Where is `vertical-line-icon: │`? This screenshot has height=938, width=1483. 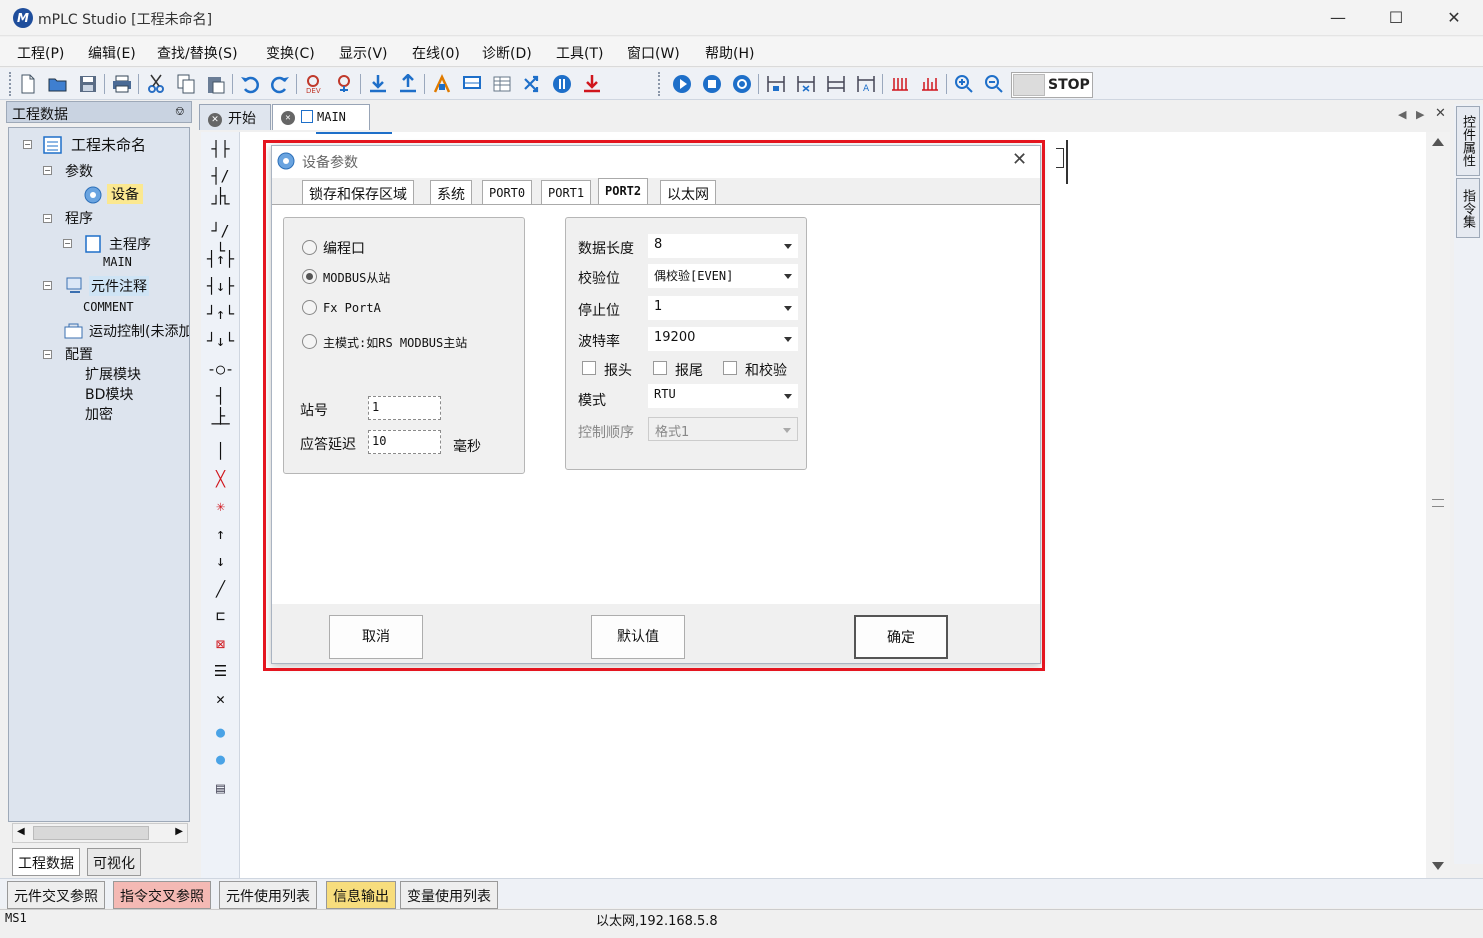
vertical-line-icon: │ is located at coordinates (220, 451).